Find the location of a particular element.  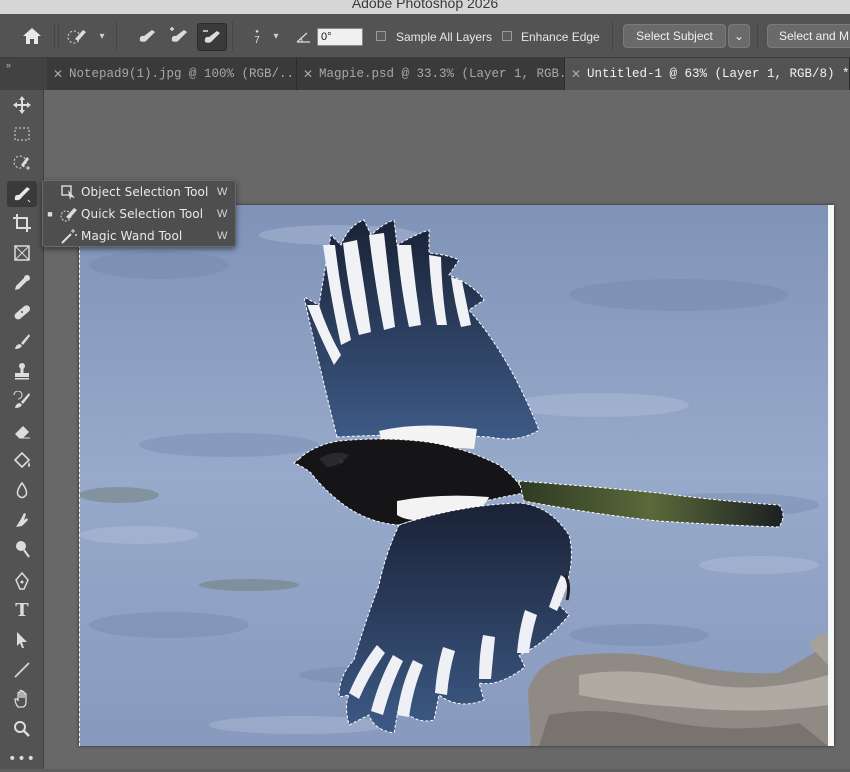

line-tool is located at coordinates (22, 670).